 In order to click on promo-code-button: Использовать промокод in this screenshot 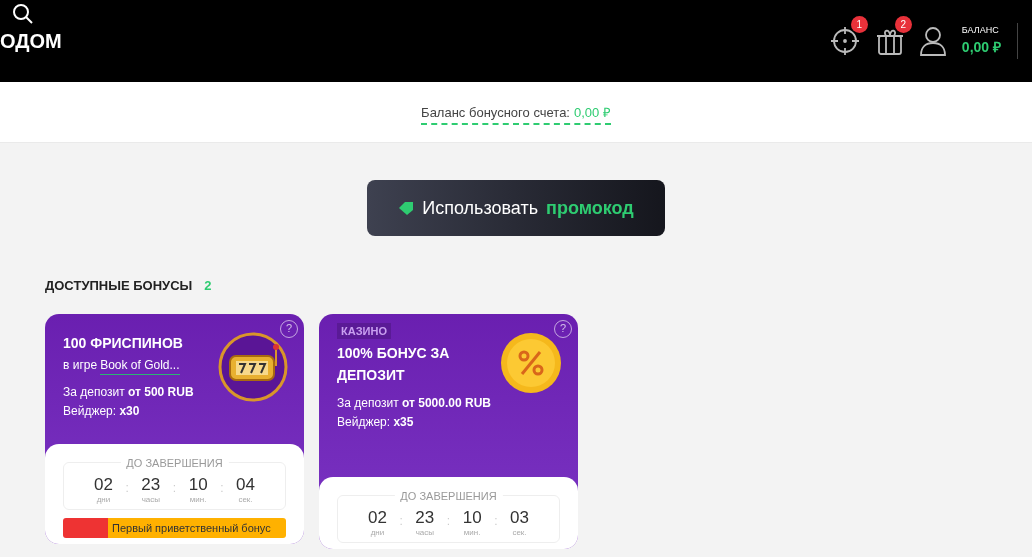, I will do `click(516, 208)`.